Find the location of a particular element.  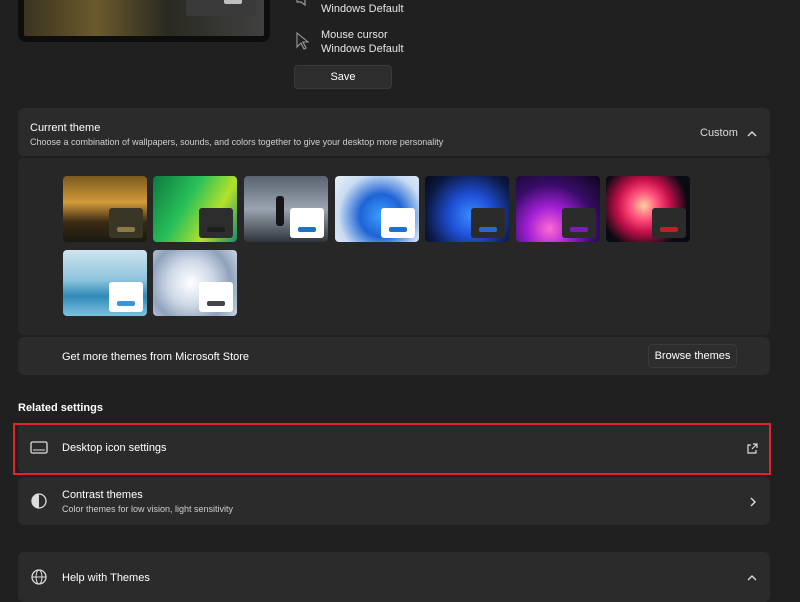

store-text: Get more themes from Microsoft Store is located at coordinates (156, 357).